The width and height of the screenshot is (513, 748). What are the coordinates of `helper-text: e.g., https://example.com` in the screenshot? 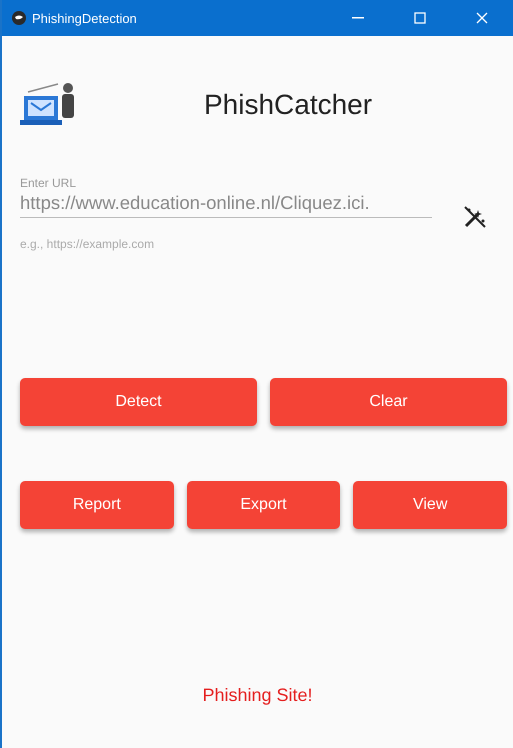 It's located at (88, 244).